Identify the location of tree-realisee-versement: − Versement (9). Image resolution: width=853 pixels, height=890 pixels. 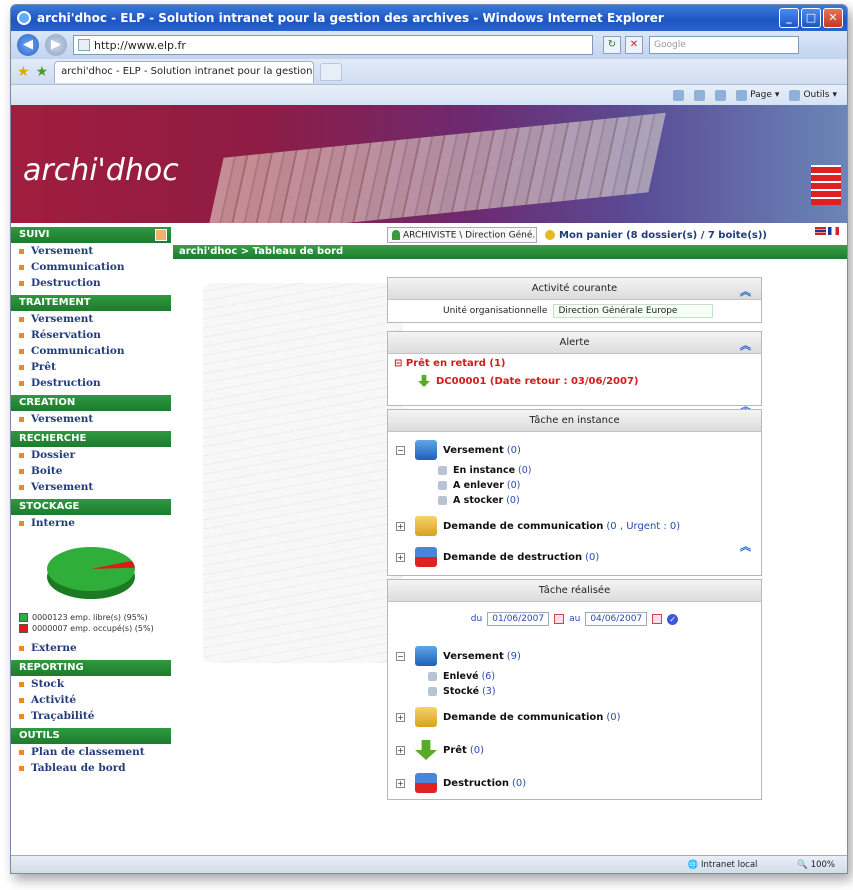
(574, 652).